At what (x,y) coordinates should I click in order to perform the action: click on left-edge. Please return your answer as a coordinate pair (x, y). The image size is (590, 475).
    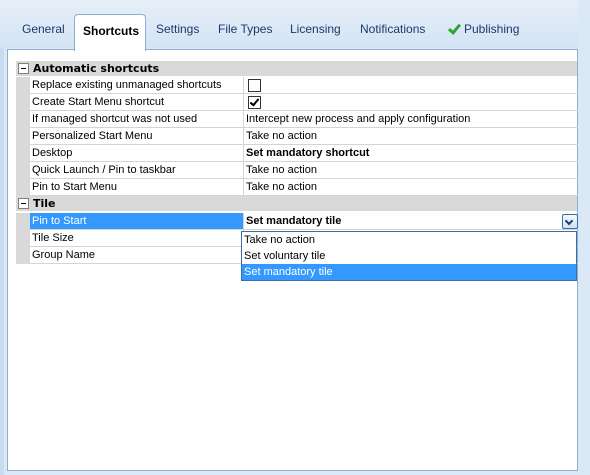
    Looking at the image, I should click on (2, 261).